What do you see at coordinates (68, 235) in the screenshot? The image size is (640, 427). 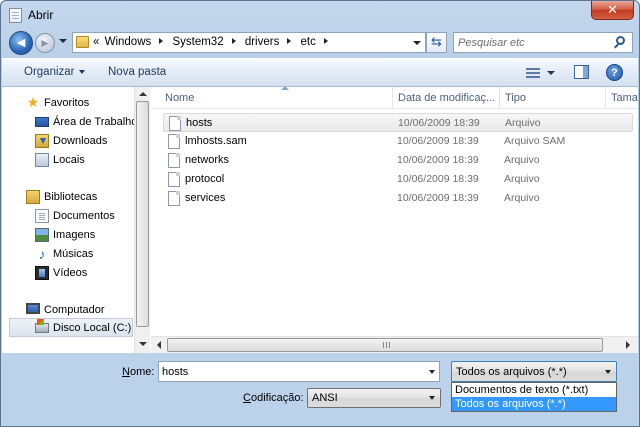 I see `nav-pictures: Imagens` at bounding box center [68, 235].